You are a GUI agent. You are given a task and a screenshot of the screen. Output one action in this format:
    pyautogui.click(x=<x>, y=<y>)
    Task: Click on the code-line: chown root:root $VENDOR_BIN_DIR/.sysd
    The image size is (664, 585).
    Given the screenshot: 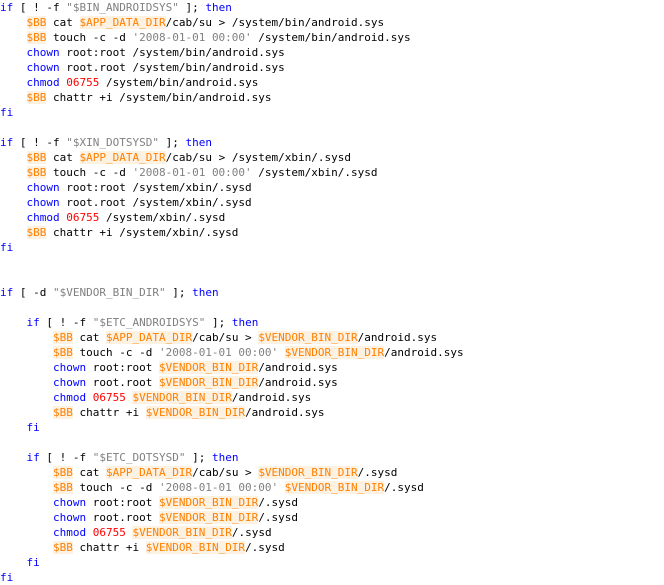 What is the action you would take?
    pyautogui.click(x=232, y=502)
    